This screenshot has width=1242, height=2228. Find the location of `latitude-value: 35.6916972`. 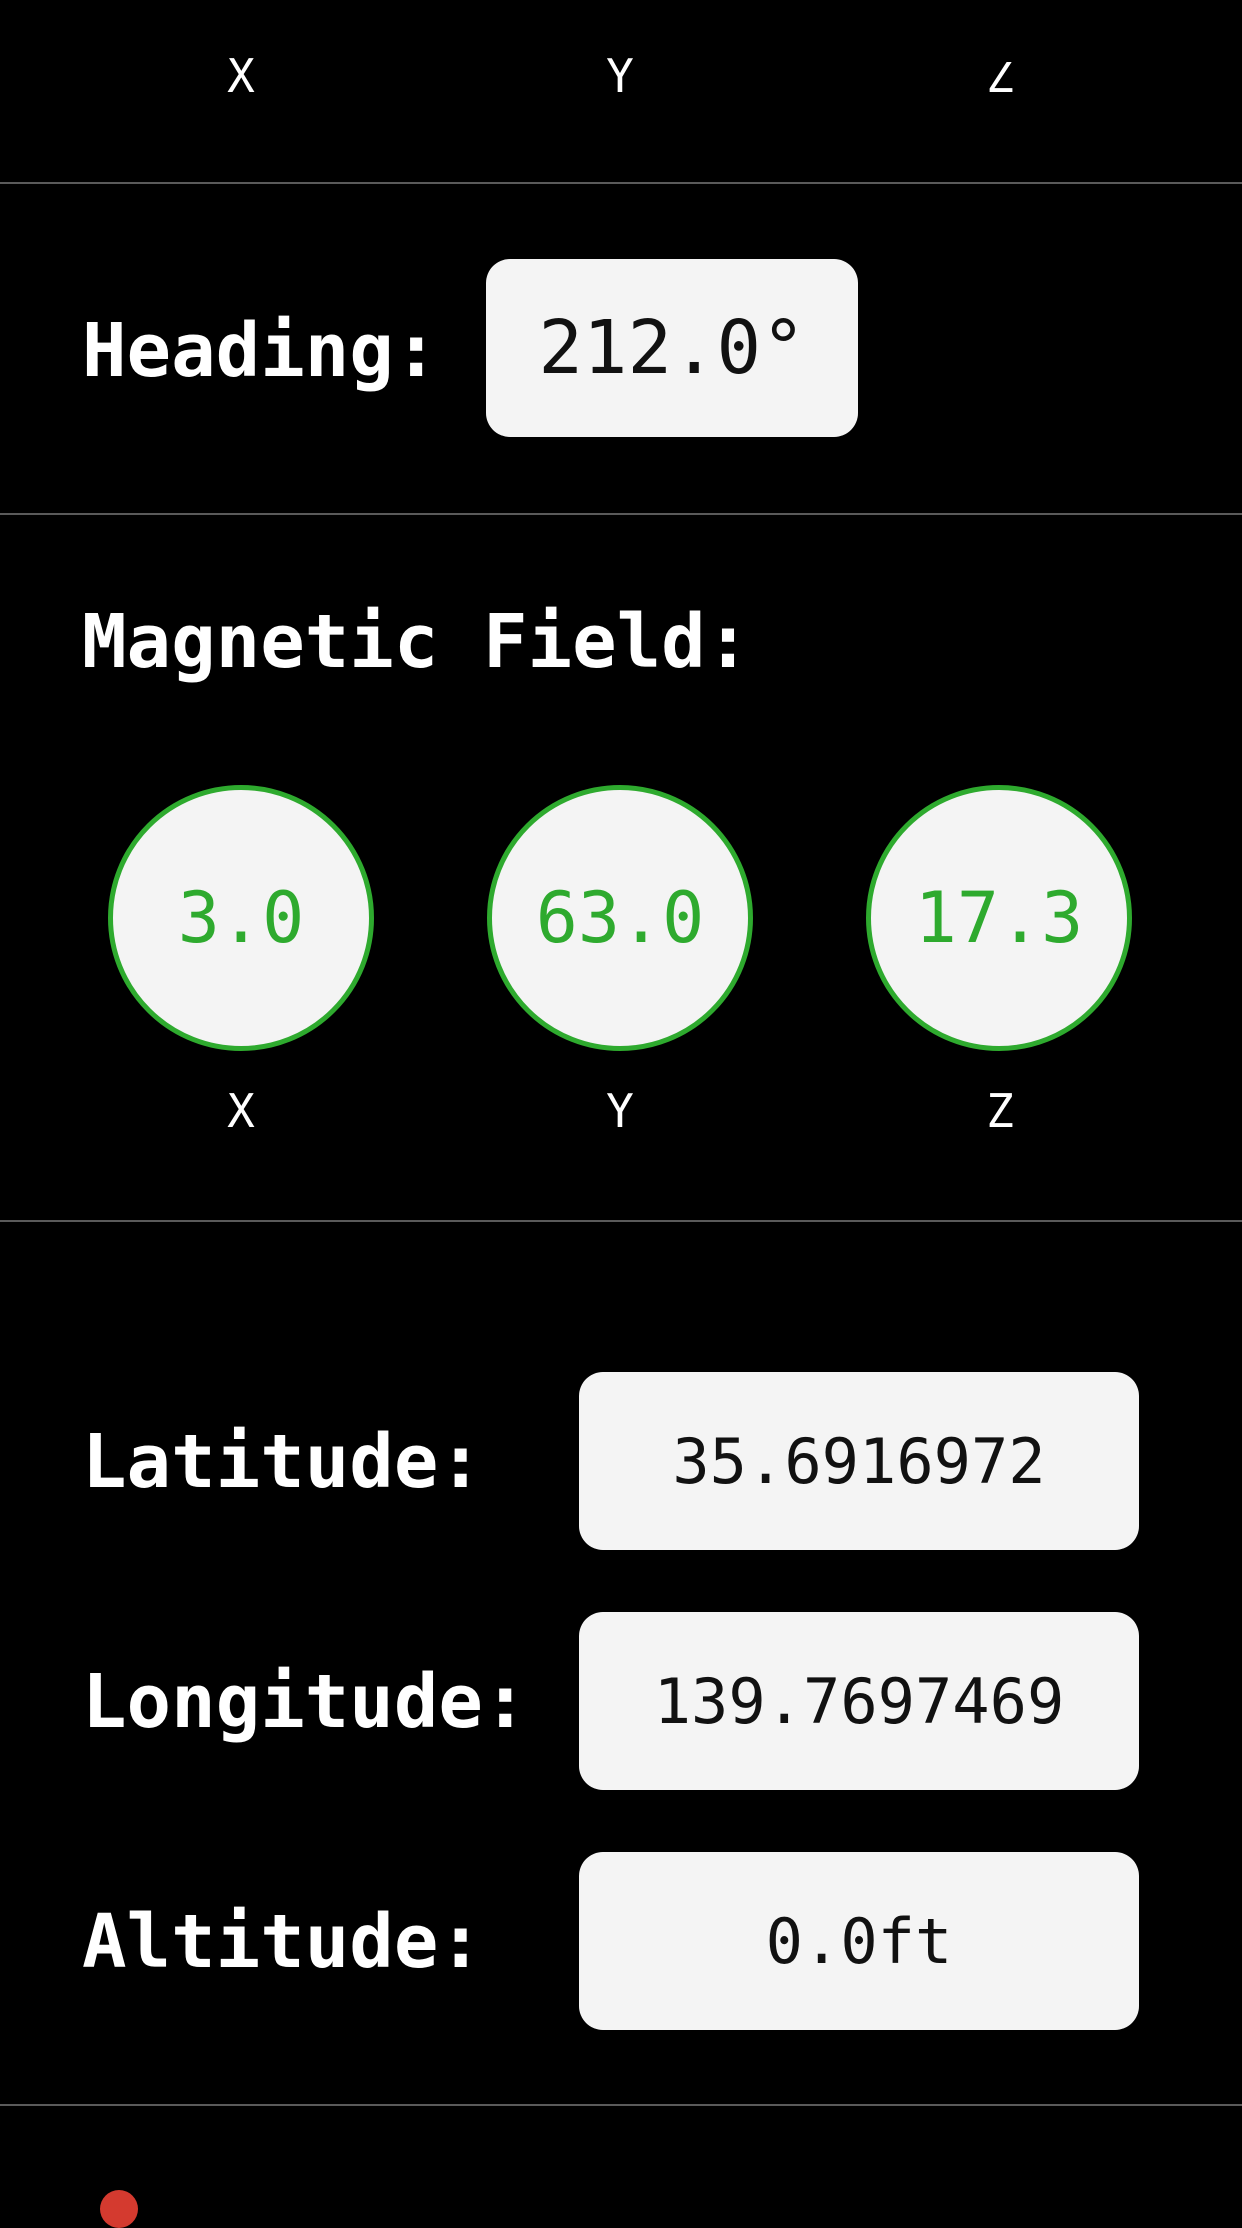

latitude-value: 35.6916972 is located at coordinates (859, 1461).